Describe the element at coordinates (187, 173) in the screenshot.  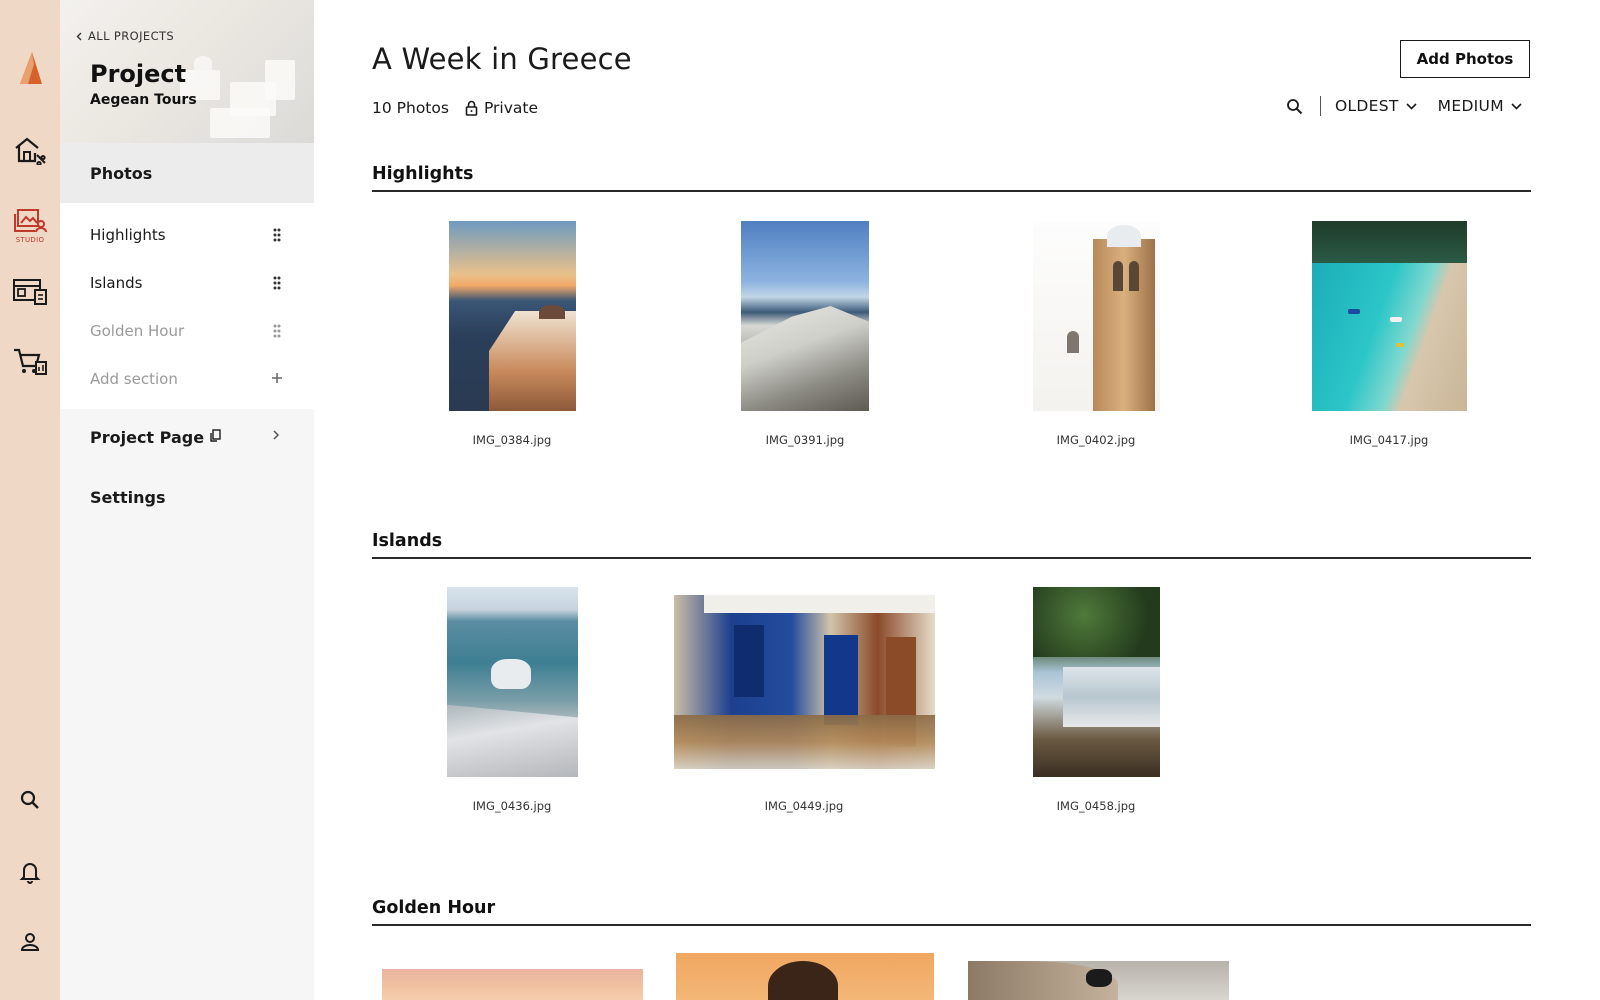
I see `sidebar-item-photos: Photos` at that location.